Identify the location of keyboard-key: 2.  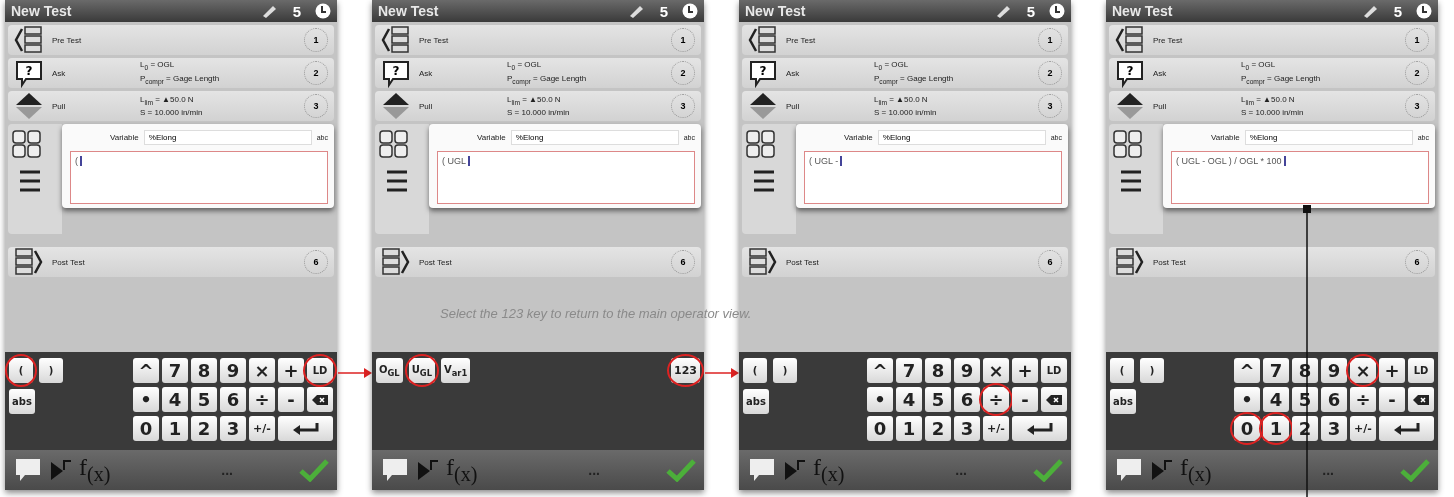
(204, 428).